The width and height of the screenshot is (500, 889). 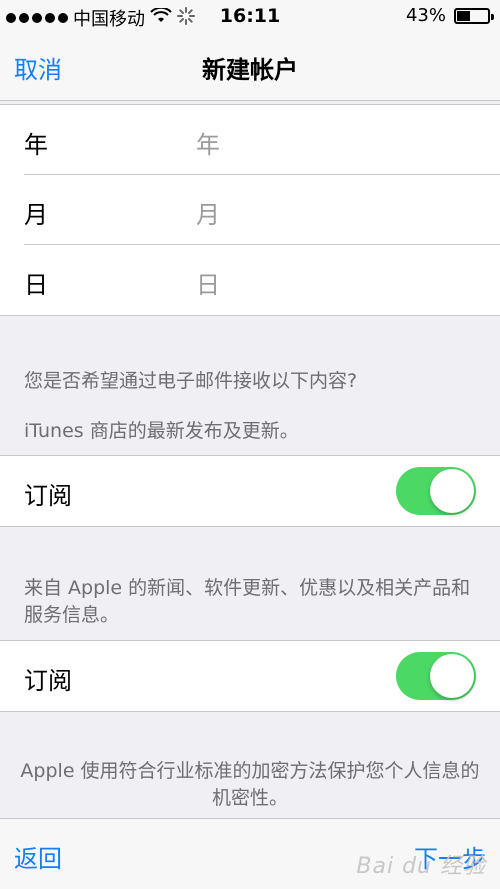 I want to click on subscription-group-2: 订阅, so click(x=250, y=676).